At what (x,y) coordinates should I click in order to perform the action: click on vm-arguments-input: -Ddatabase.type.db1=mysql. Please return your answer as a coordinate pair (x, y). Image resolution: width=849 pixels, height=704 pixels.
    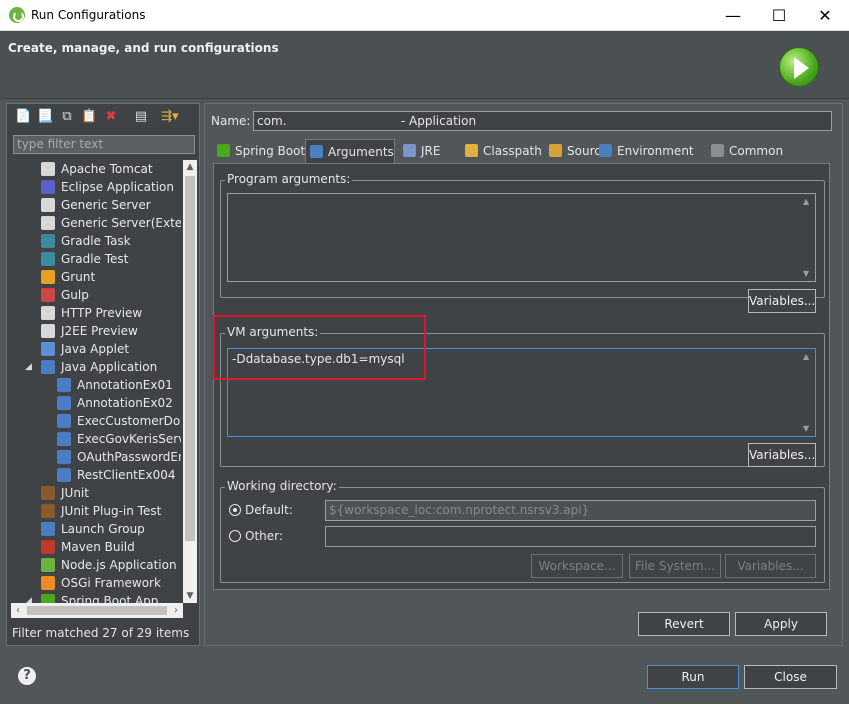
    Looking at the image, I should click on (521, 392).